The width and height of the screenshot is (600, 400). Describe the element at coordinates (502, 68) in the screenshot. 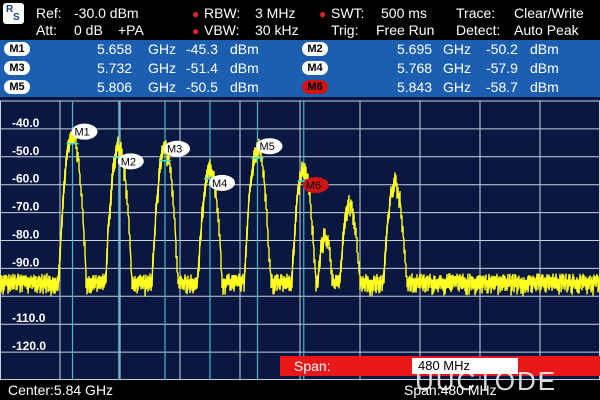

I see `marker-level: -57.9` at that location.